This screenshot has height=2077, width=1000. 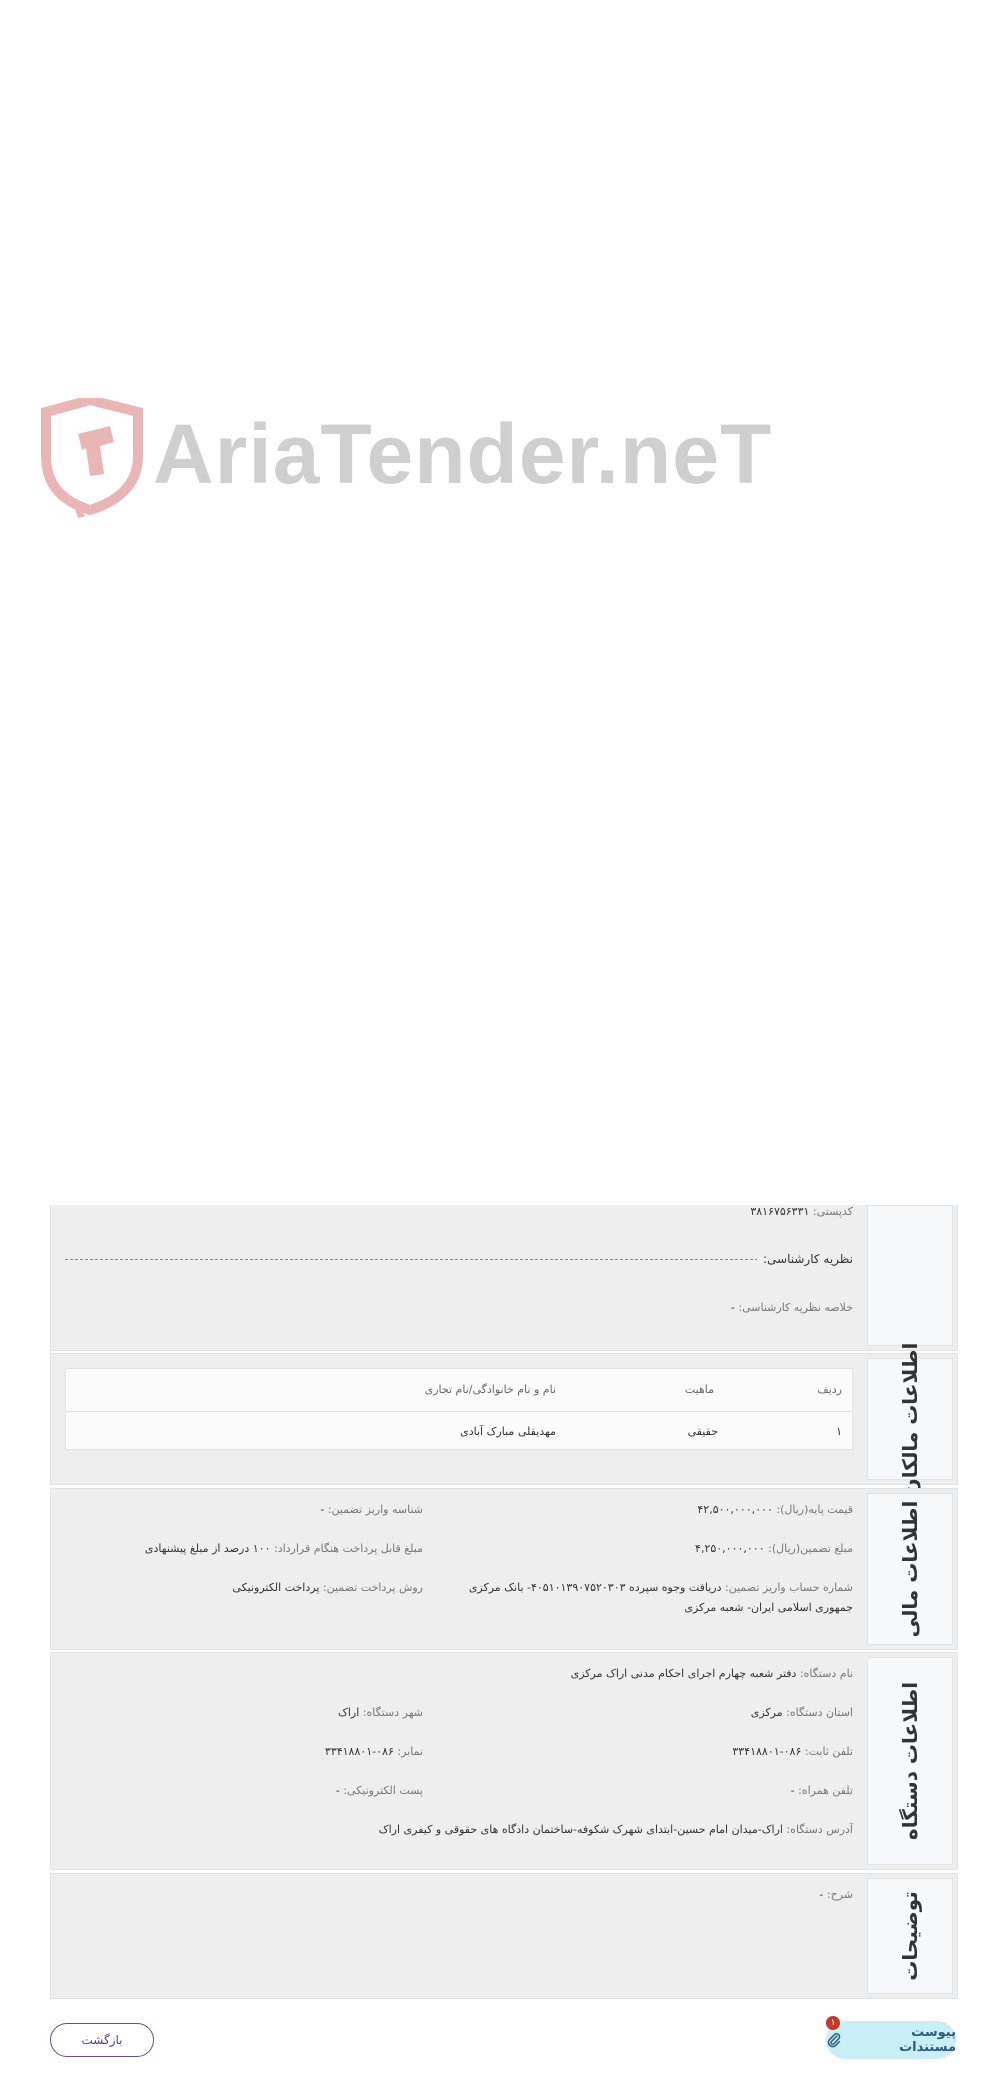 I want to click on attachments-label: پیوست مستندات, so click(x=927, y=2040).